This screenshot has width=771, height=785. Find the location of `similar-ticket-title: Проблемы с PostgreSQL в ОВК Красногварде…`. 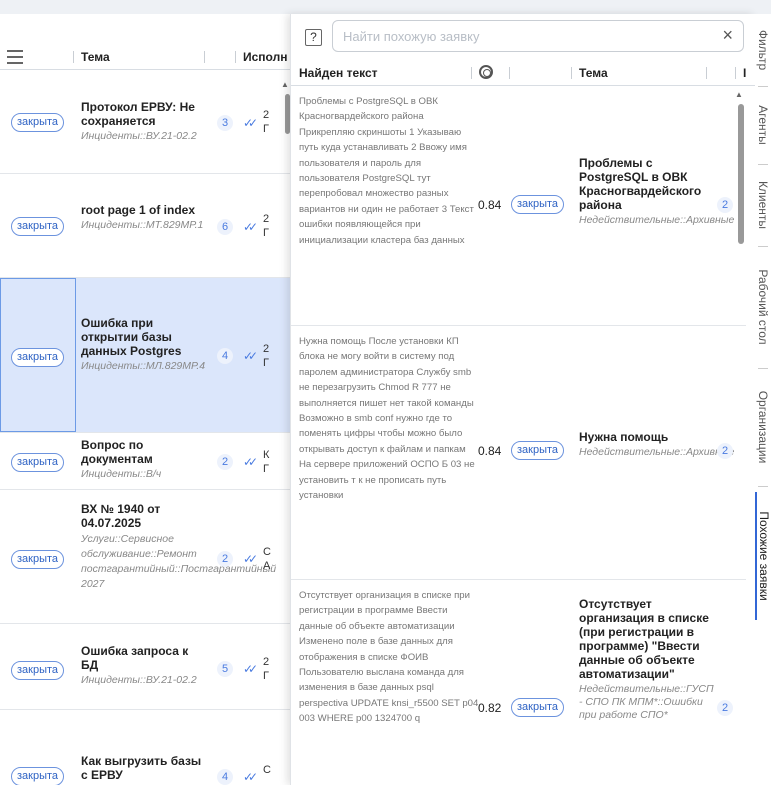

similar-ticket-title: Проблемы с PostgreSQL в ОВК Красногварде… is located at coordinates (645, 184).